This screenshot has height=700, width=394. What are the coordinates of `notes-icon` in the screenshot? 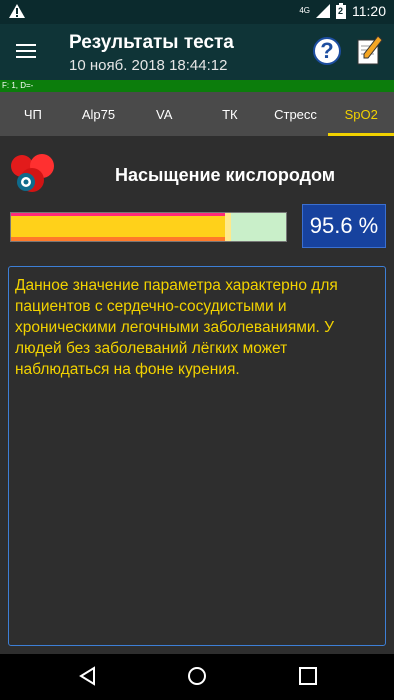 It's located at (370, 50).